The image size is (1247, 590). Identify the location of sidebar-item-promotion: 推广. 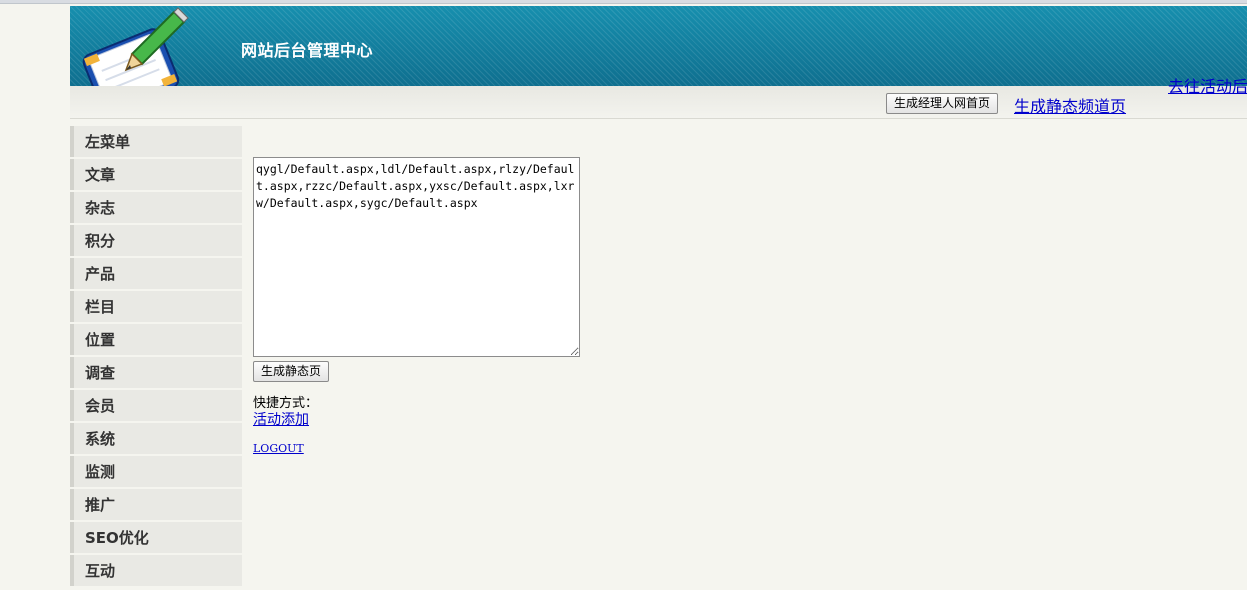
(156, 504).